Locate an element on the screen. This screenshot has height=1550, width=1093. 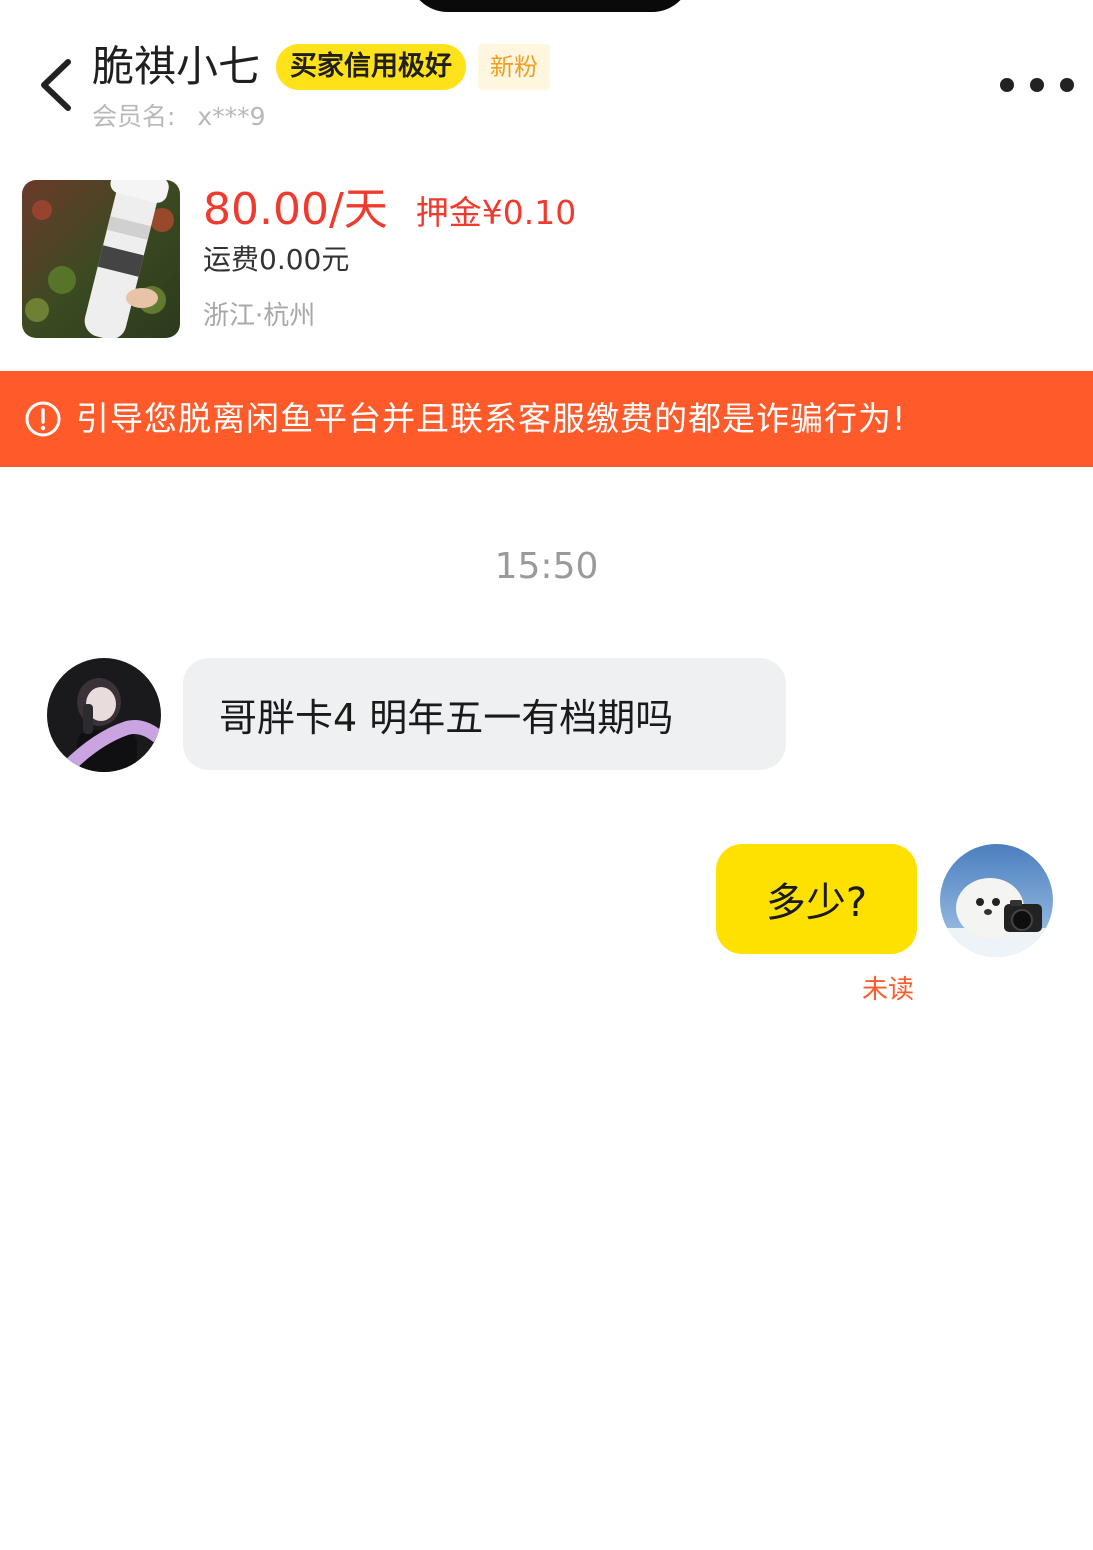
message-bubble-sent: 多少? is located at coordinates (816, 899).